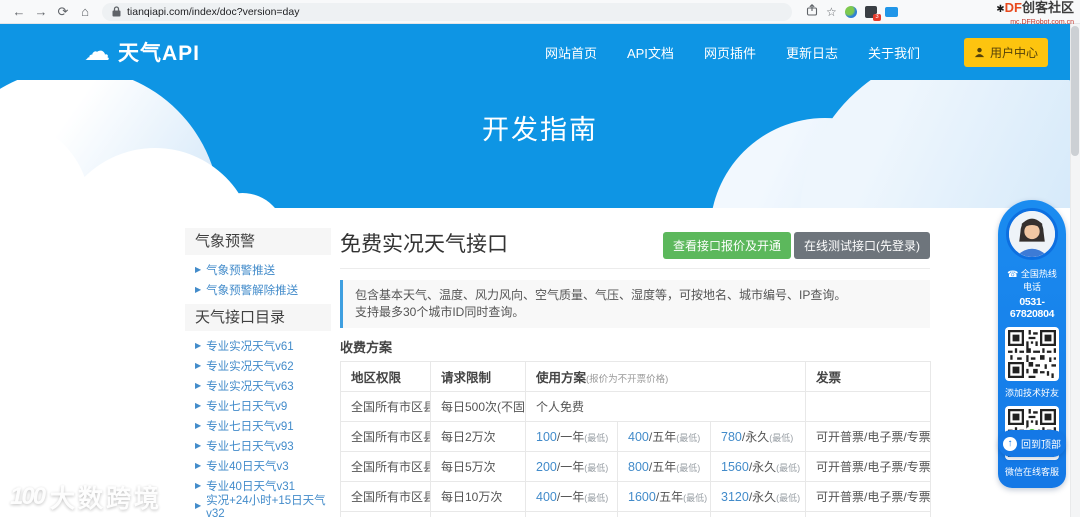  What do you see at coordinates (97, 51) in the screenshot?
I see `cloud-logo-icon: ☁` at bounding box center [97, 51].